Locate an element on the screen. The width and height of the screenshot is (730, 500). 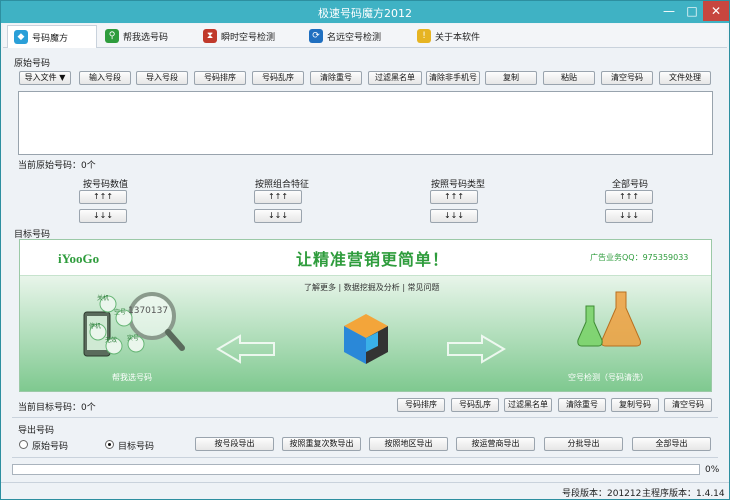
source-count: 当前原始号码：0个 is located at coordinates (57, 166).